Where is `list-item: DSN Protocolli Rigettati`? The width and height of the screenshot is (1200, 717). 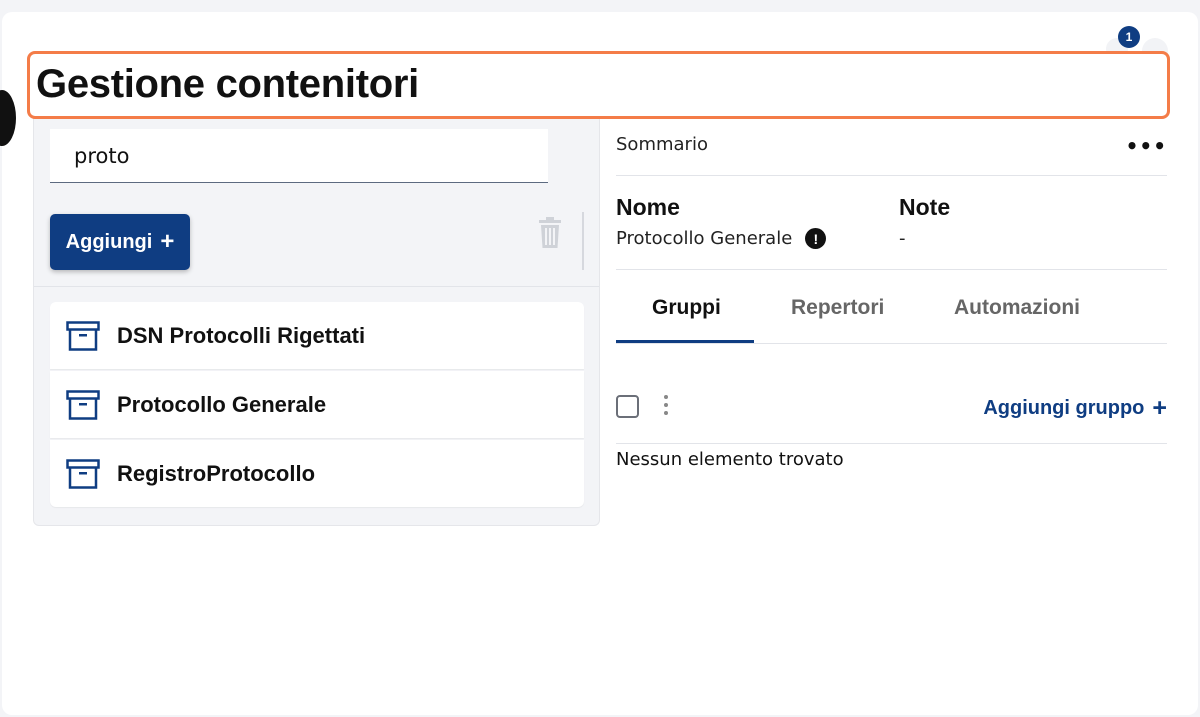 list-item: DSN Protocolli Rigettati is located at coordinates (317, 335).